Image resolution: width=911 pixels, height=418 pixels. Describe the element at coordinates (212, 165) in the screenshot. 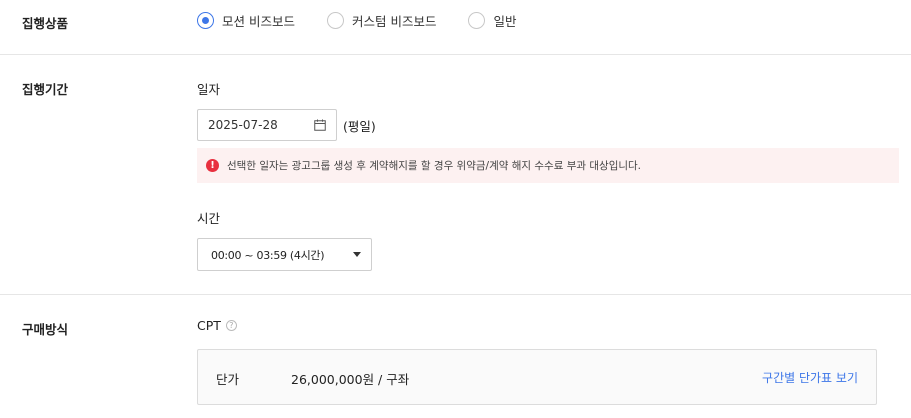

I see `warning-icon: !` at that location.